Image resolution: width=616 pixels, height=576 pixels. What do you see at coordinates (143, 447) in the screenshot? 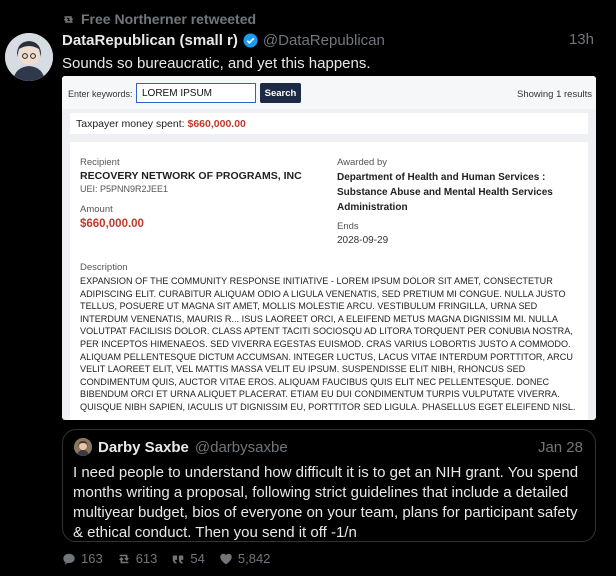
I see `quoted-display-name: Darby Saxbe` at bounding box center [143, 447].